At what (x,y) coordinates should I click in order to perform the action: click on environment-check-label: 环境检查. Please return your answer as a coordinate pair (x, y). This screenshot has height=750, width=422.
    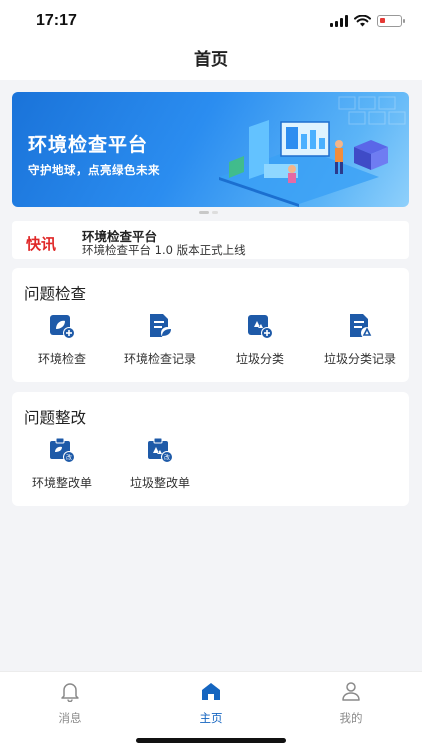
    Looking at the image, I should click on (61, 359).